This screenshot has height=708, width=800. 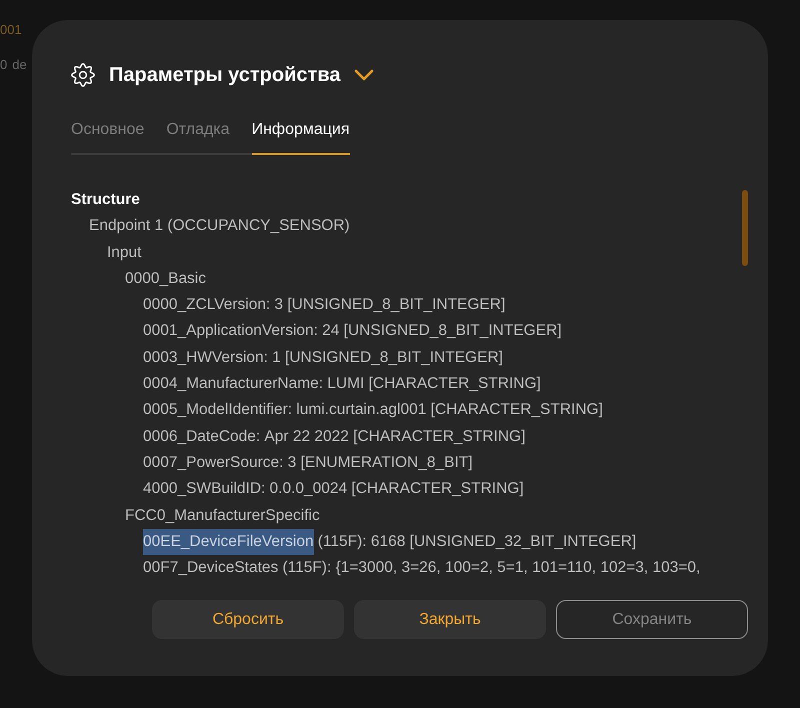 I want to click on tree-group-label: Input, so click(x=124, y=253).